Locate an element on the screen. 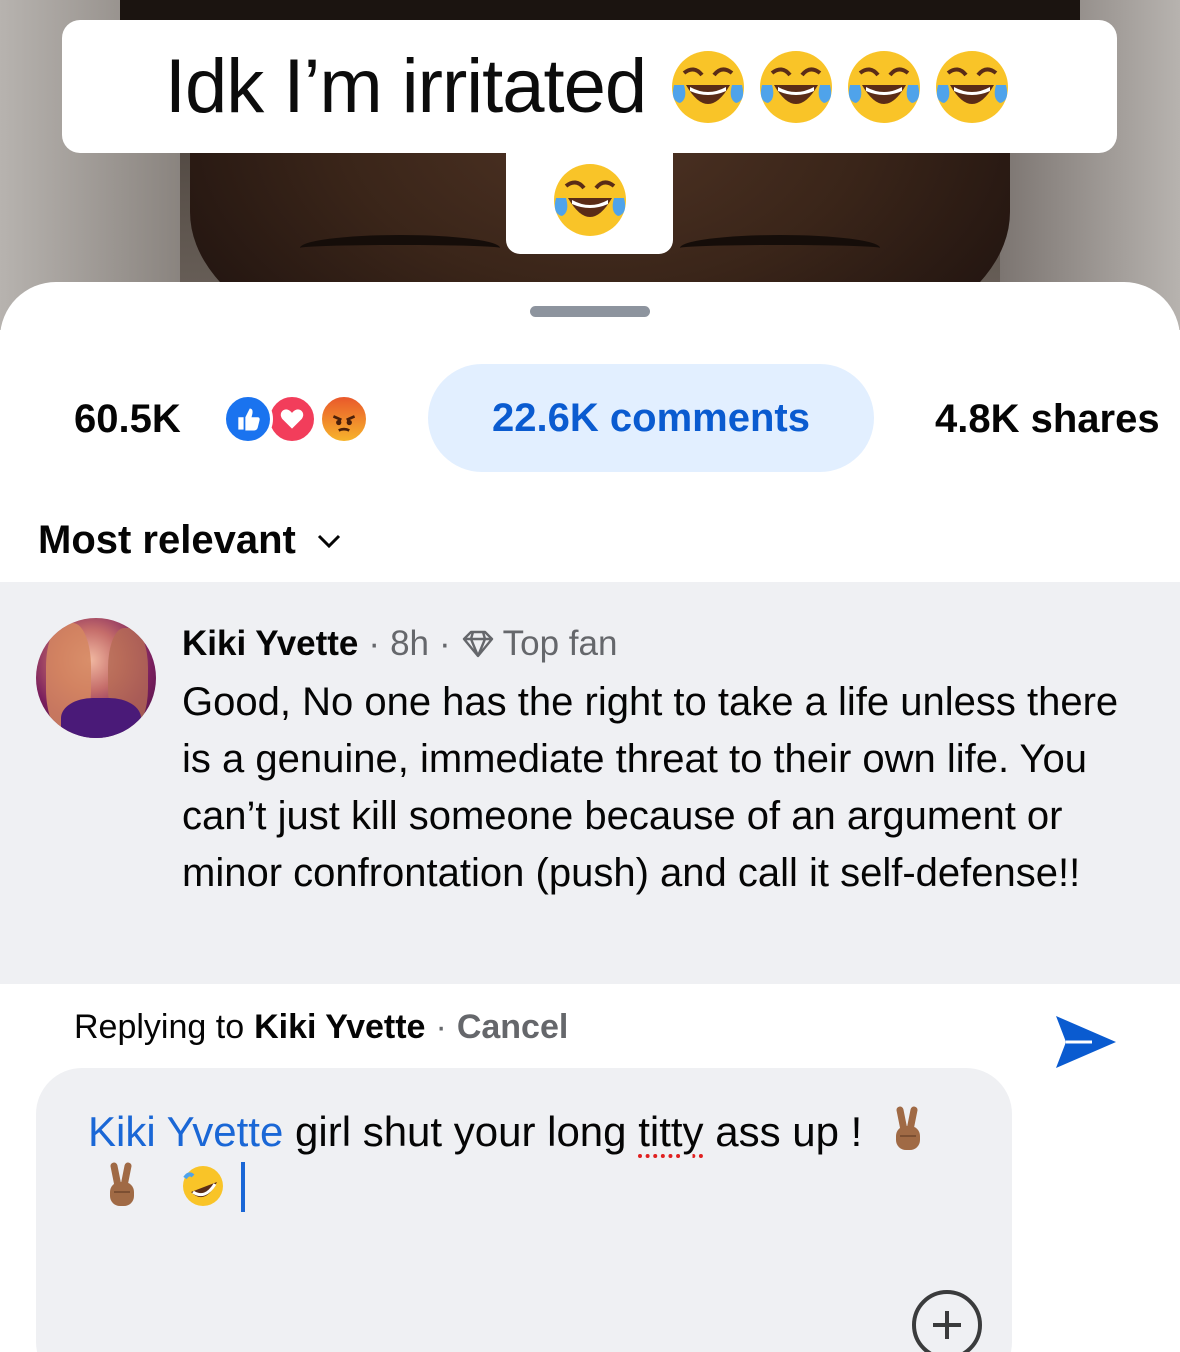  rolling-laugh-emoji-icon is located at coordinates (202, 1186).